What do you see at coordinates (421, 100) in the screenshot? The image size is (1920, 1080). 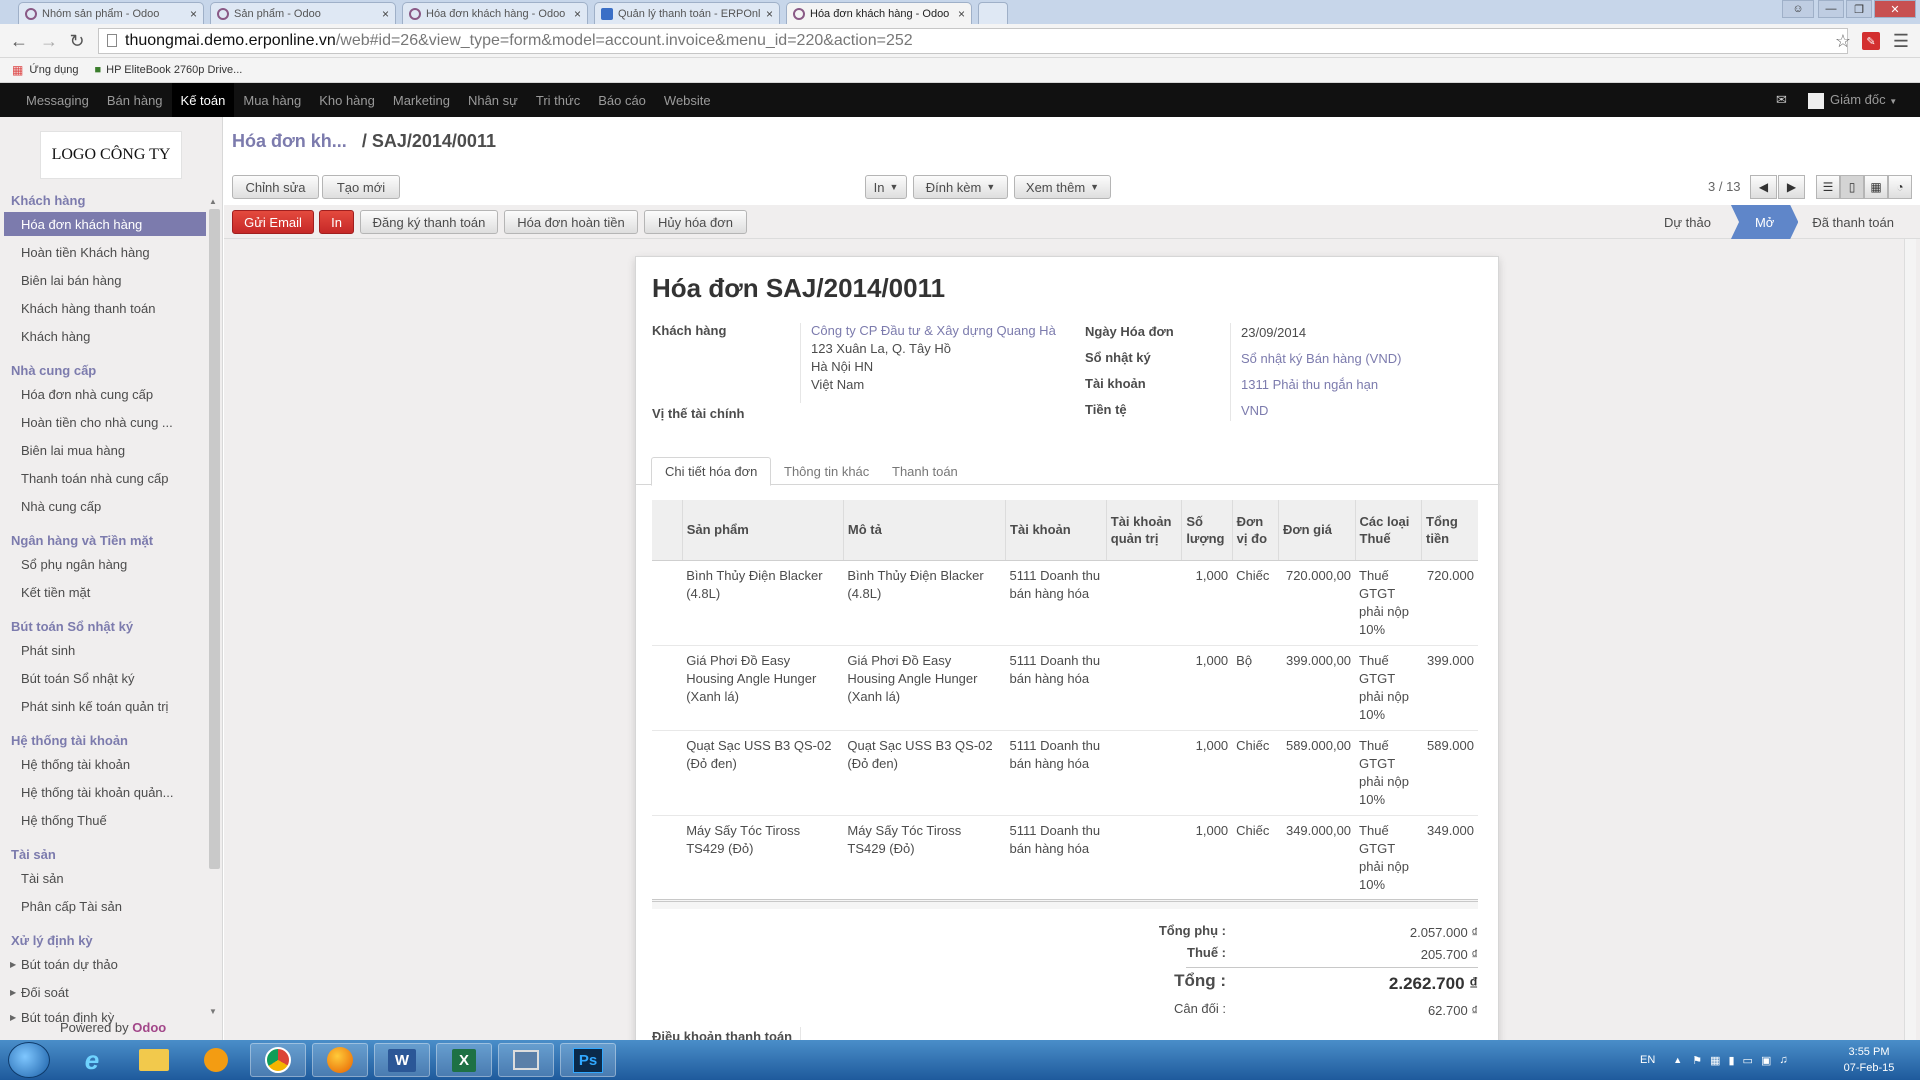 I see `topmenu-item-marketing: Marketing` at bounding box center [421, 100].